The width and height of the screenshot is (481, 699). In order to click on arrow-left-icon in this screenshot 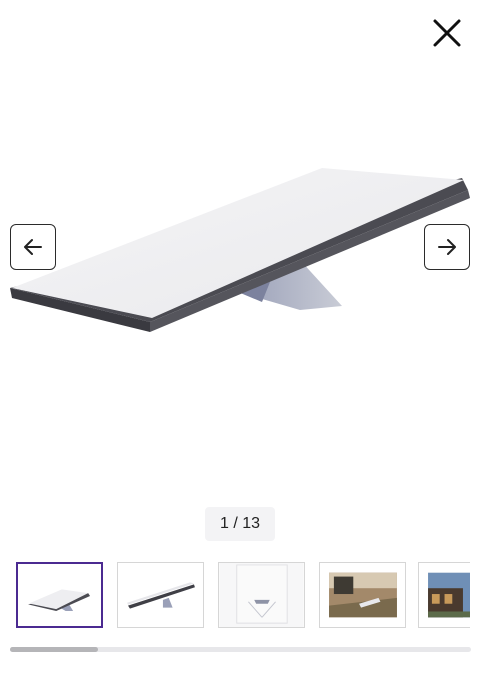, I will do `click(33, 247)`.